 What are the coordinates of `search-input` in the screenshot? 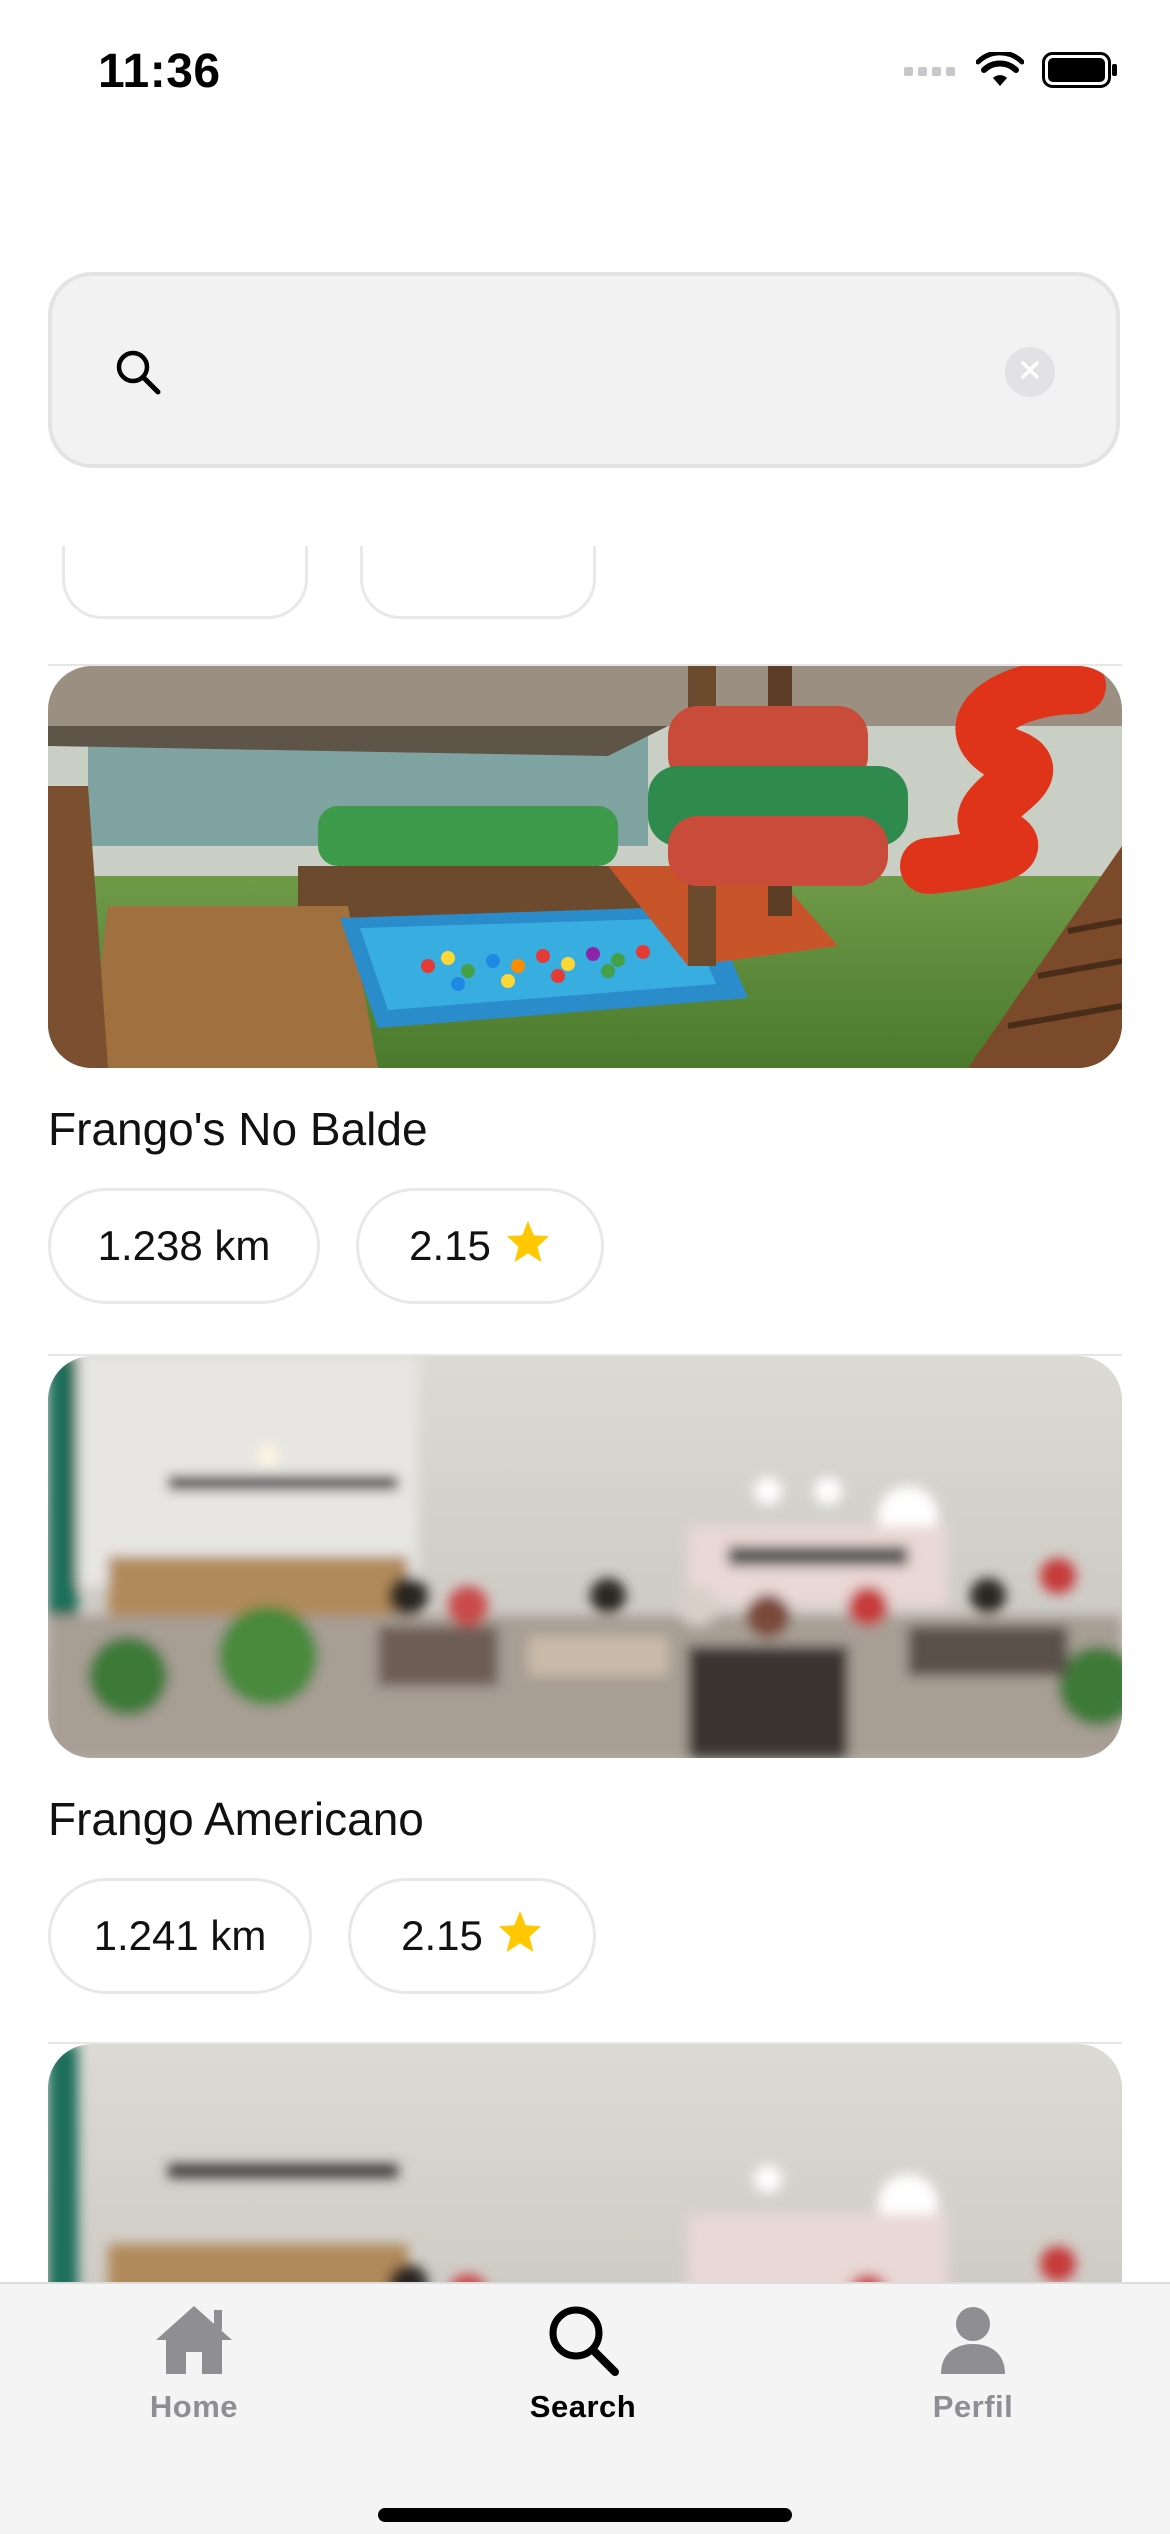 It's located at (604, 372).